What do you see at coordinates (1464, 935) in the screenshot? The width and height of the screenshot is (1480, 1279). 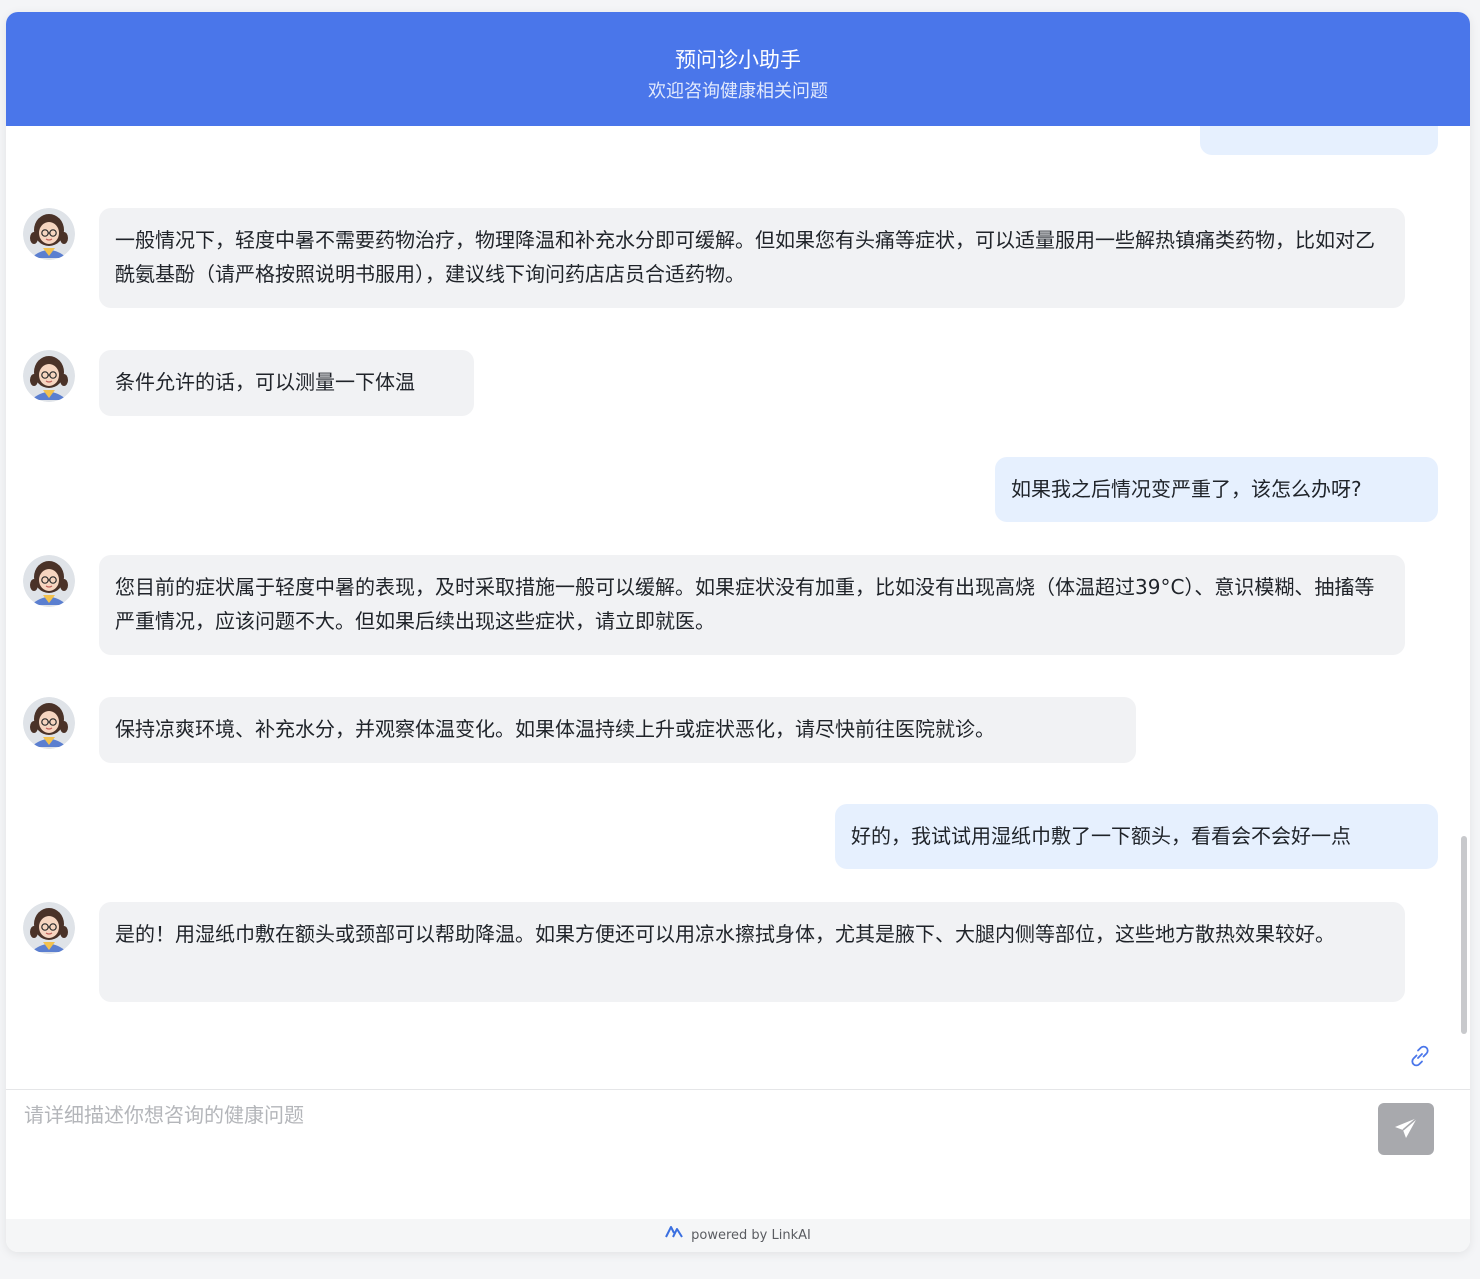 I see `scrollbar` at bounding box center [1464, 935].